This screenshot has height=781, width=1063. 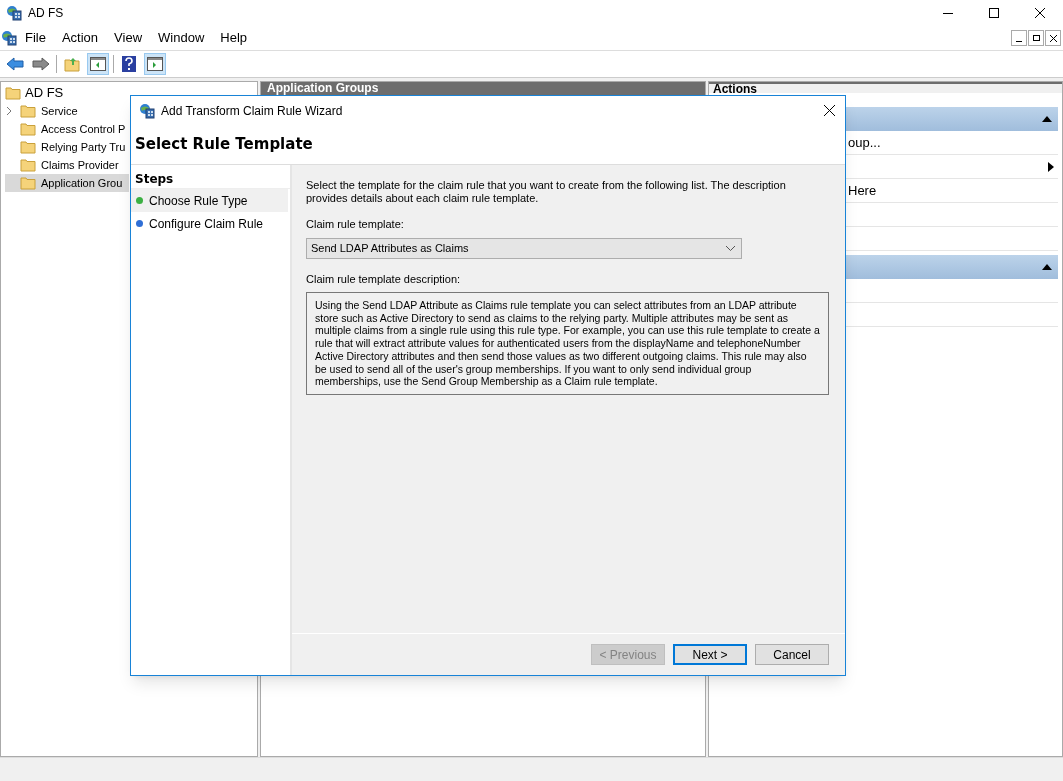 I want to click on tree-item: AD FS, so click(x=44, y=93).